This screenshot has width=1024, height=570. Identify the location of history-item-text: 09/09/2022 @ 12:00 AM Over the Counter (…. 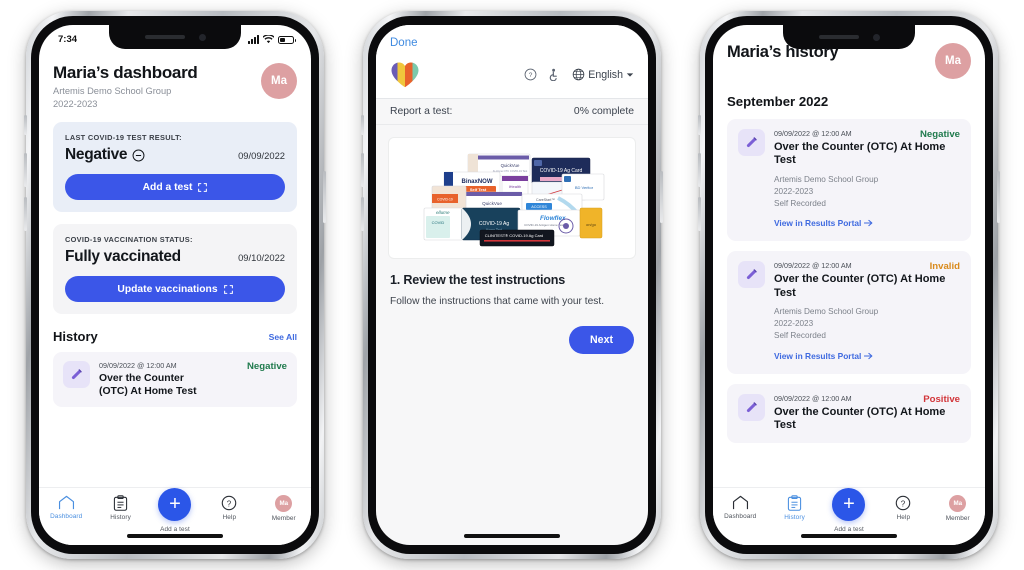
(153, 379).